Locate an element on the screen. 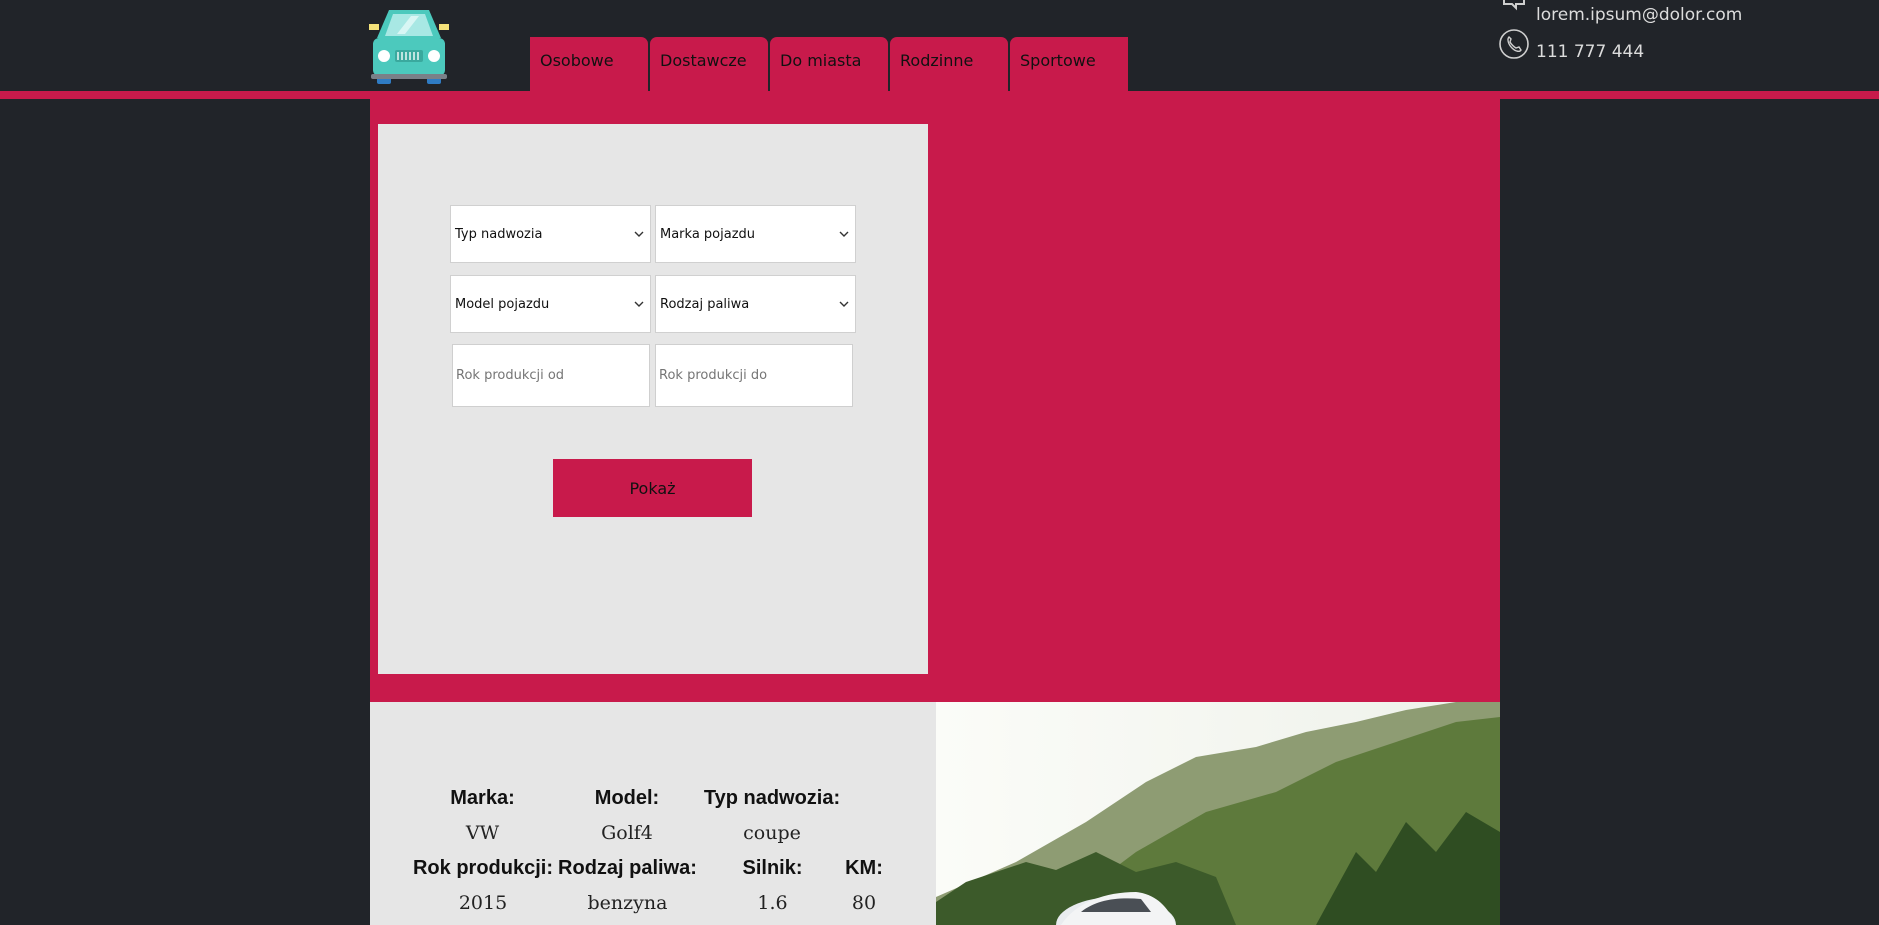 The width and height of the screenshot is (1879, 925). brand-value: VW is located at coordinates (482, 833).